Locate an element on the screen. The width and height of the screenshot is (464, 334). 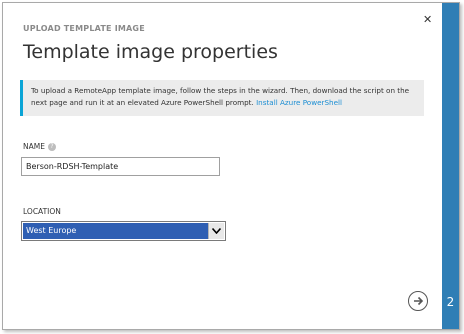
name-input: Berson-RDSH-Template is located at coordinates (120, 166).